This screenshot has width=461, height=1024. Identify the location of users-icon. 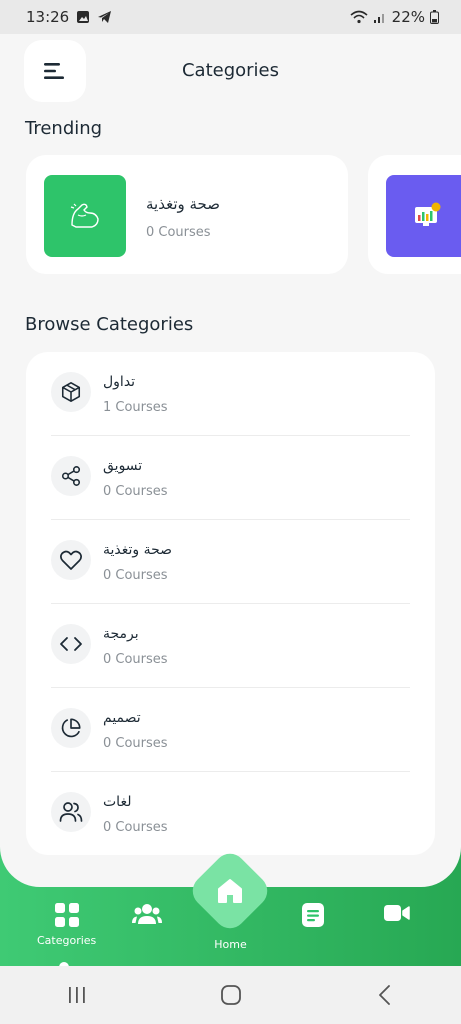
(71, 812).